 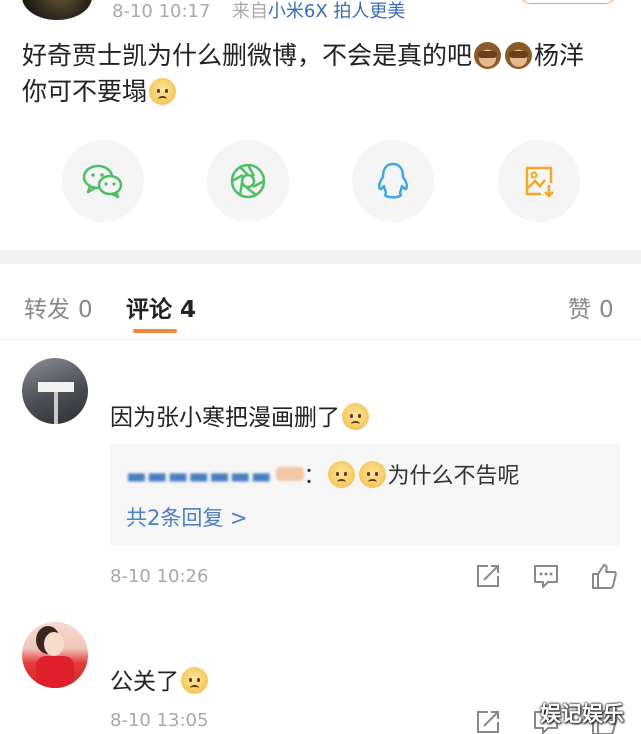 What do you see at coordinates (249, 11) in the screenshot?
I see `post-source-prefix: 来自` at bounding box center [249, 11].